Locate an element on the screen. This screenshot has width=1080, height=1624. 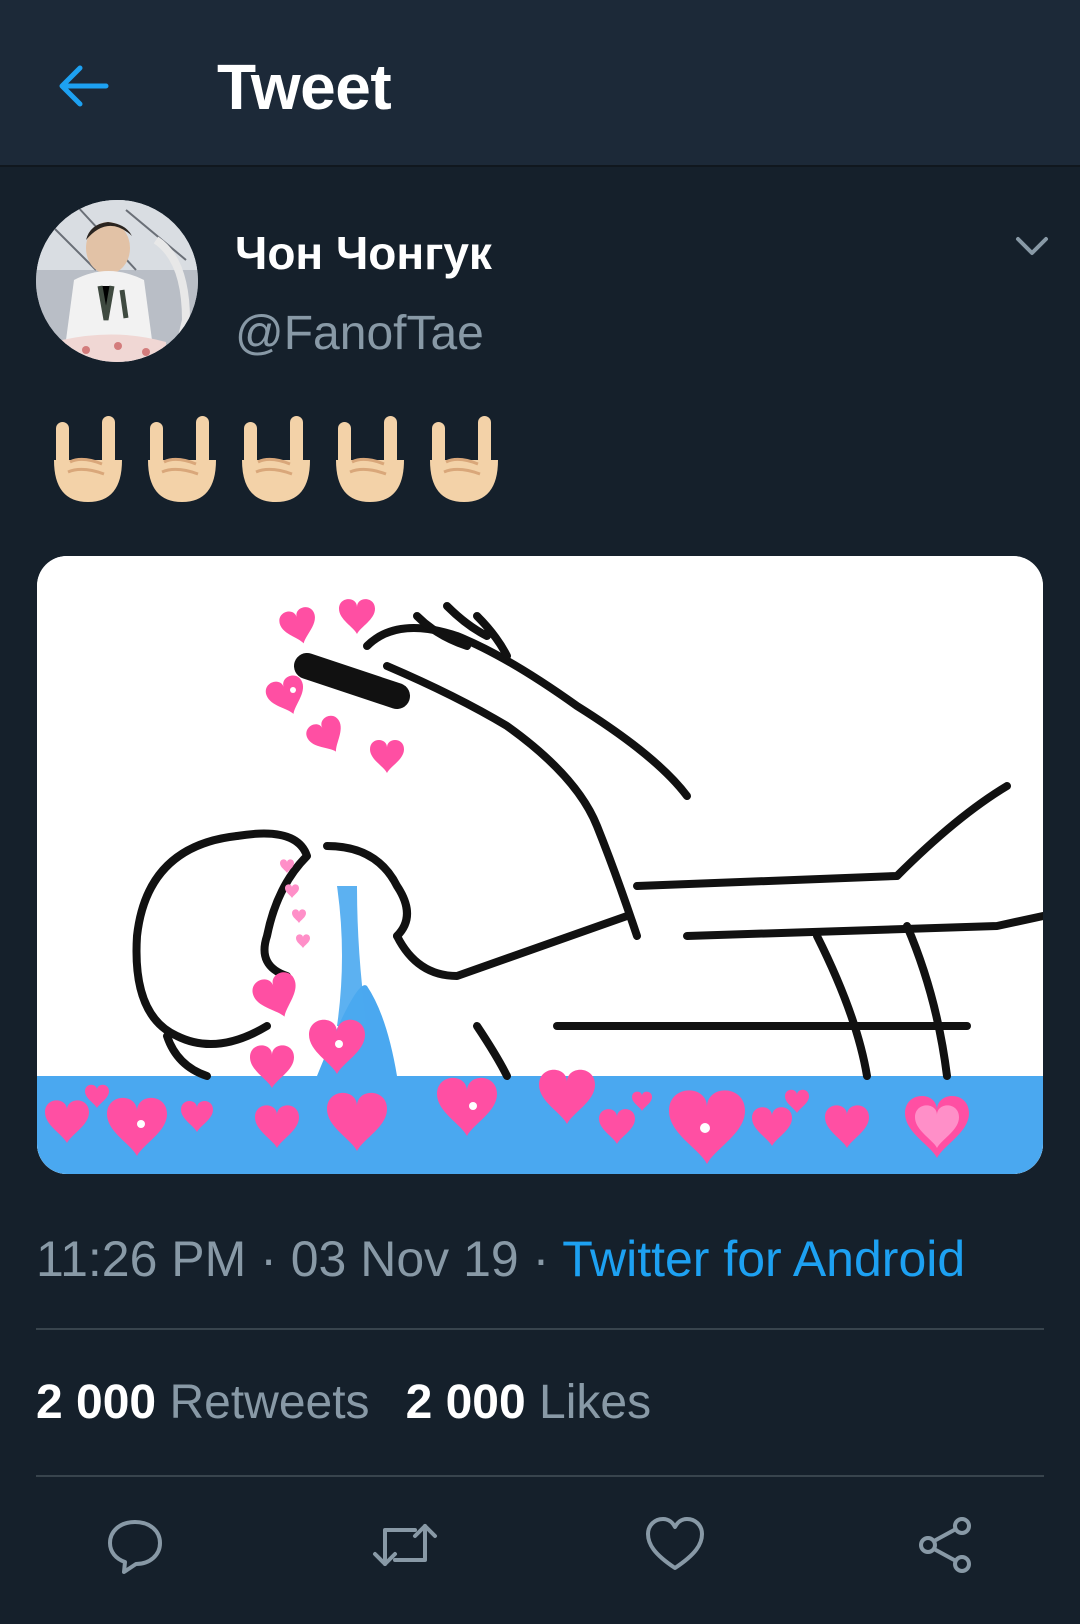
share-icon is located at coordinates (945, 1545).